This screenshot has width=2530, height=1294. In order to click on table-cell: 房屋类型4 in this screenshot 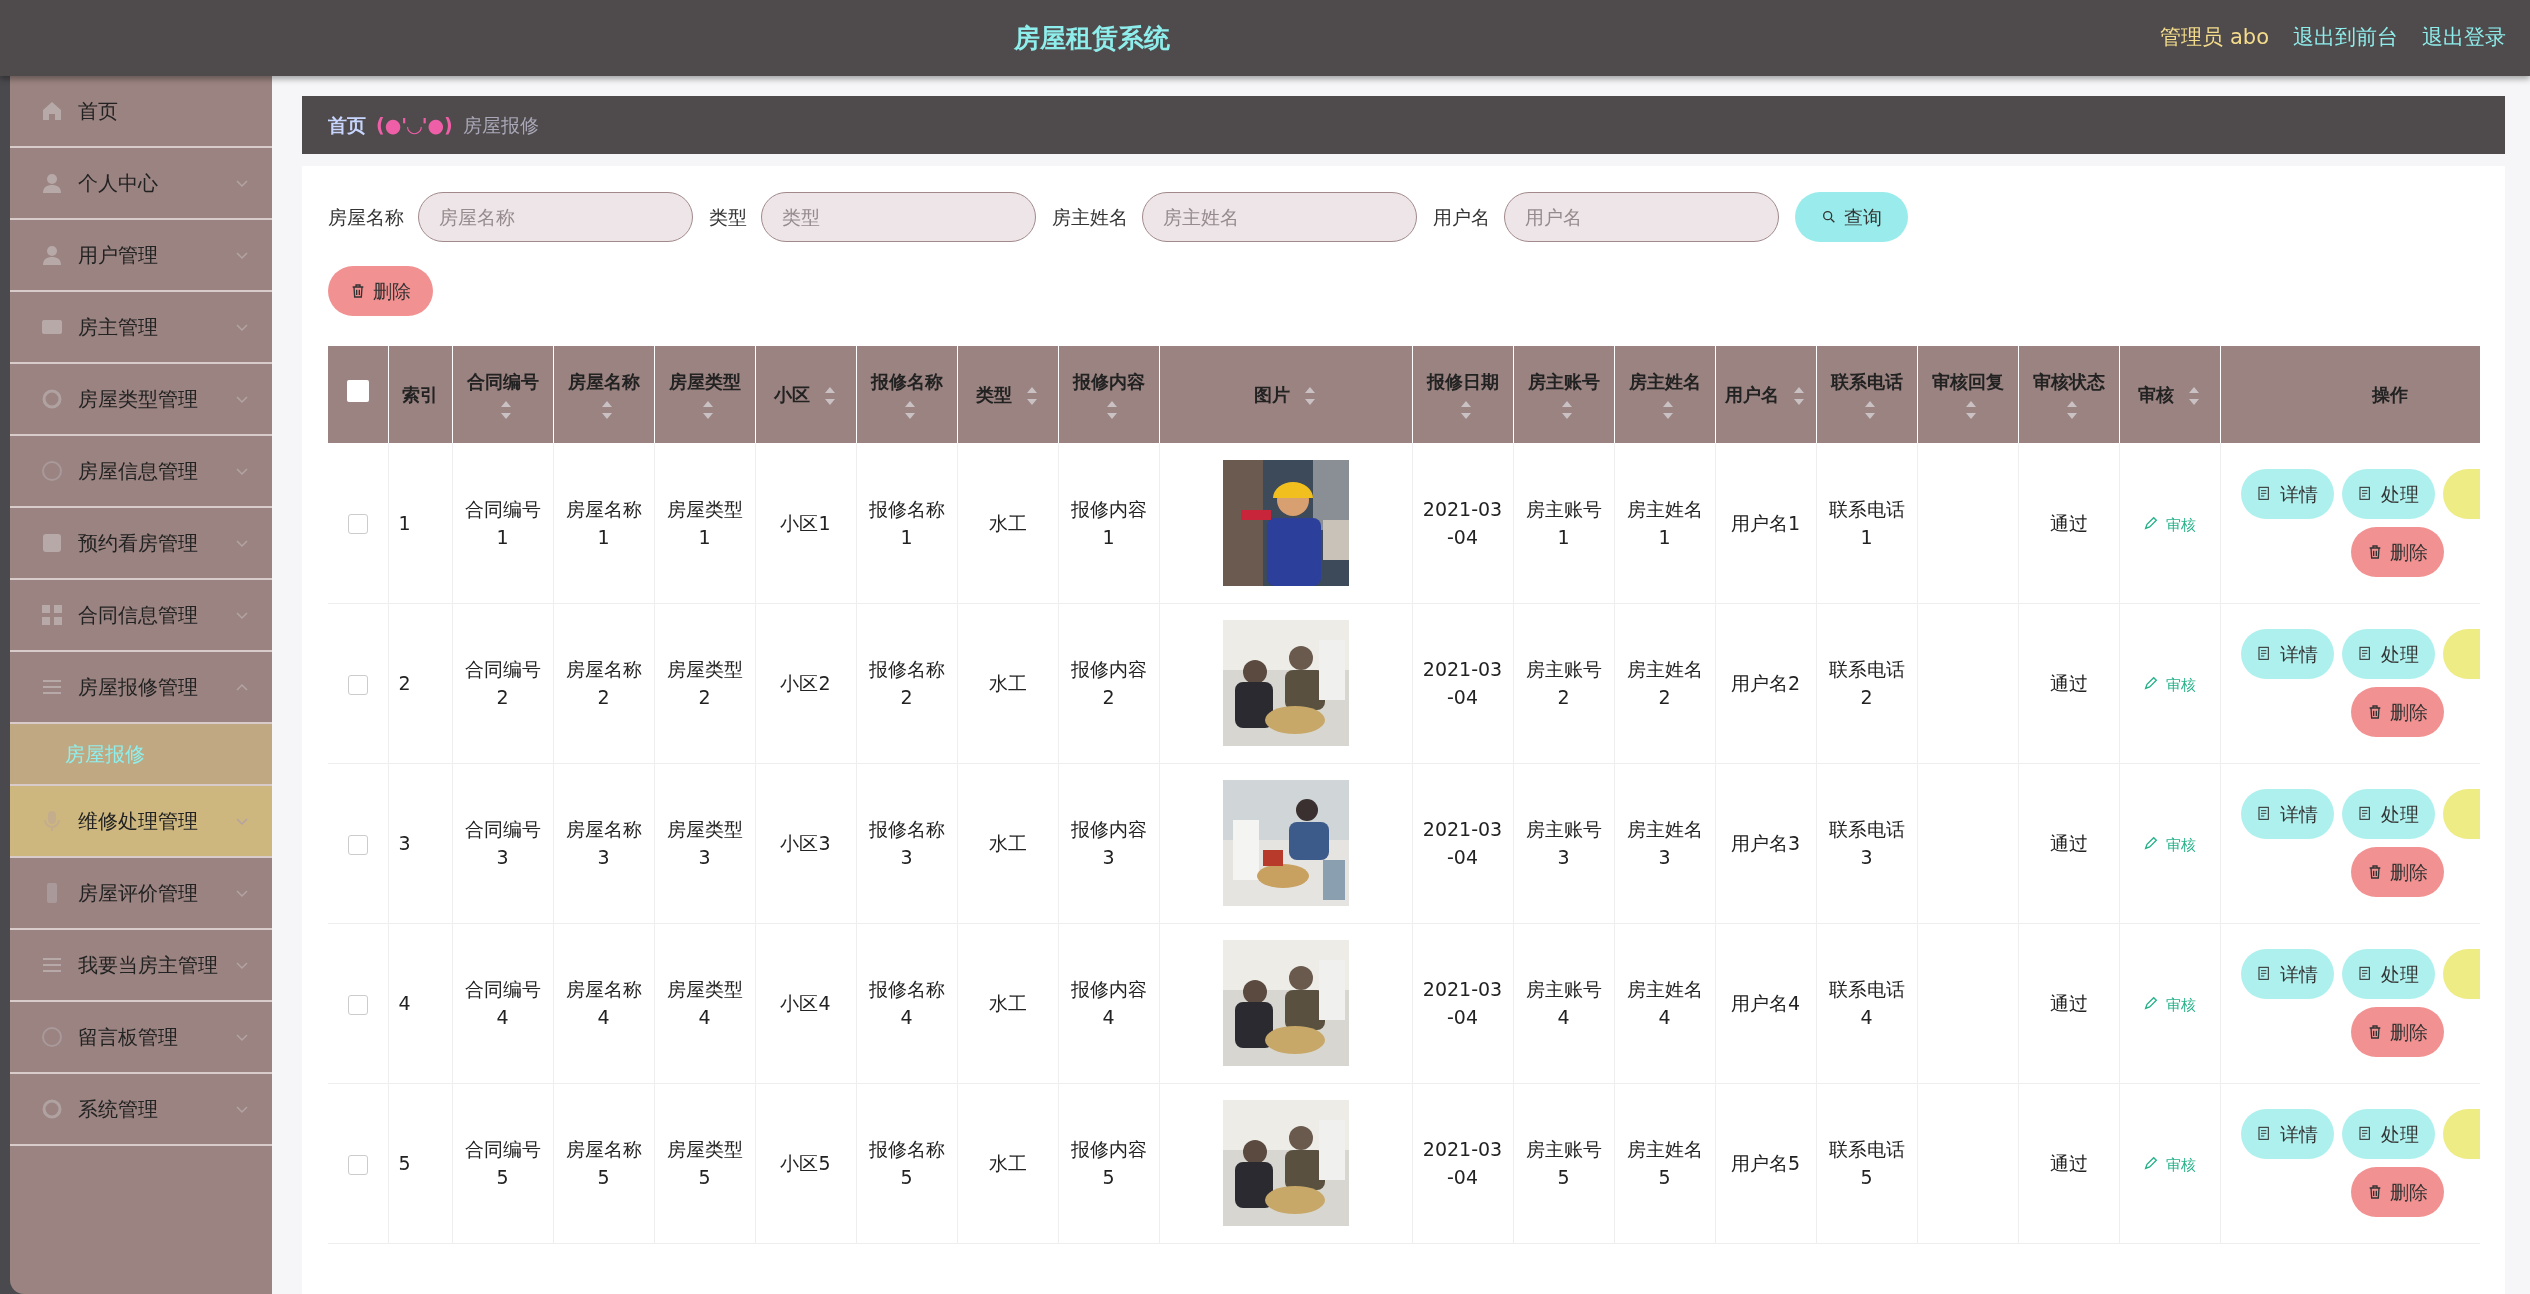, I will do `click(704, 1003)`.